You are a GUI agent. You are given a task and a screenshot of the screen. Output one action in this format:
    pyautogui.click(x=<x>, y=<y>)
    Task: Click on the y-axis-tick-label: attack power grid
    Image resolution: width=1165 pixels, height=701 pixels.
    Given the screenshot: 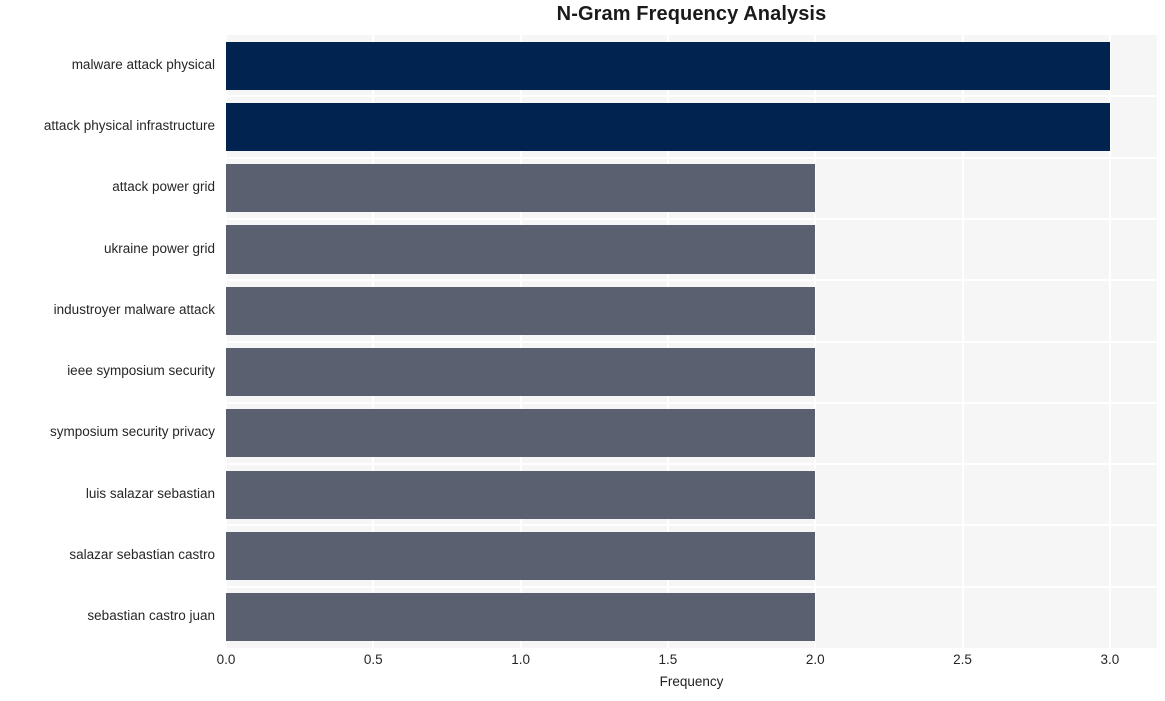 What is the action you would take?
    pyautogui.click(x=163, y=187)
    